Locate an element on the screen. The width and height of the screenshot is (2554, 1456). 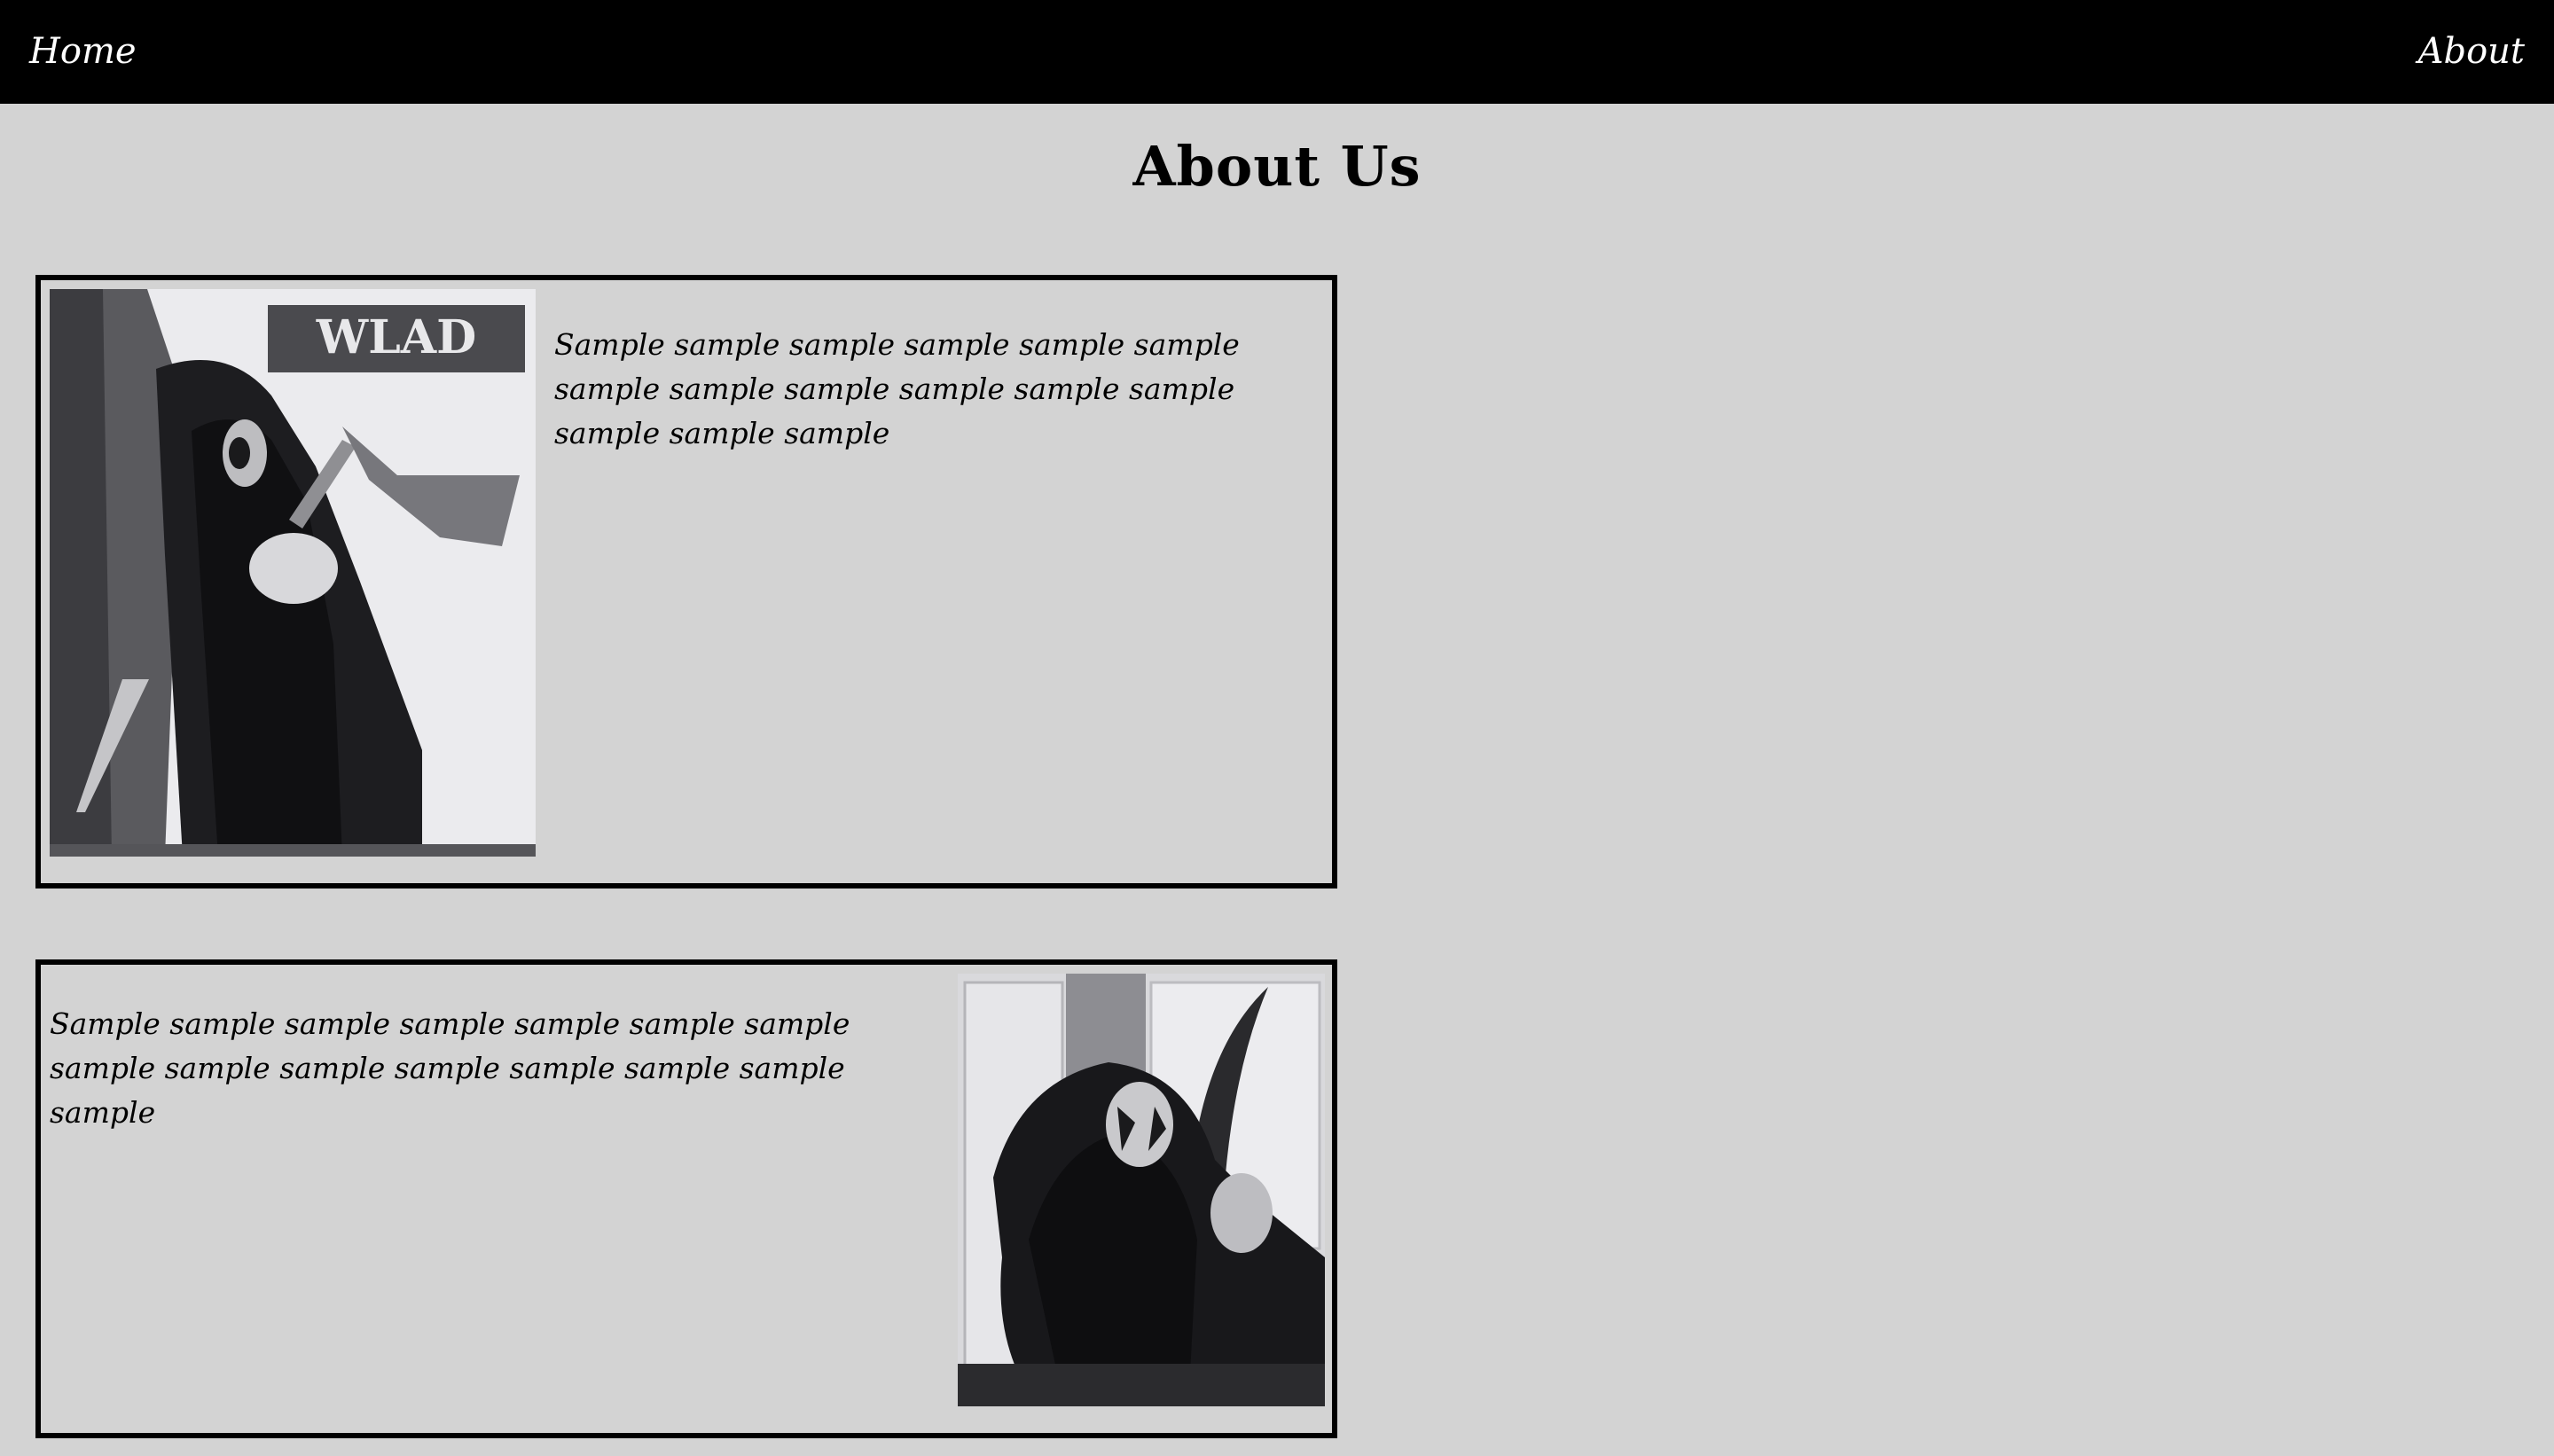
wlad-logo-lettering: WLAD is located at coordinates (396, 337).